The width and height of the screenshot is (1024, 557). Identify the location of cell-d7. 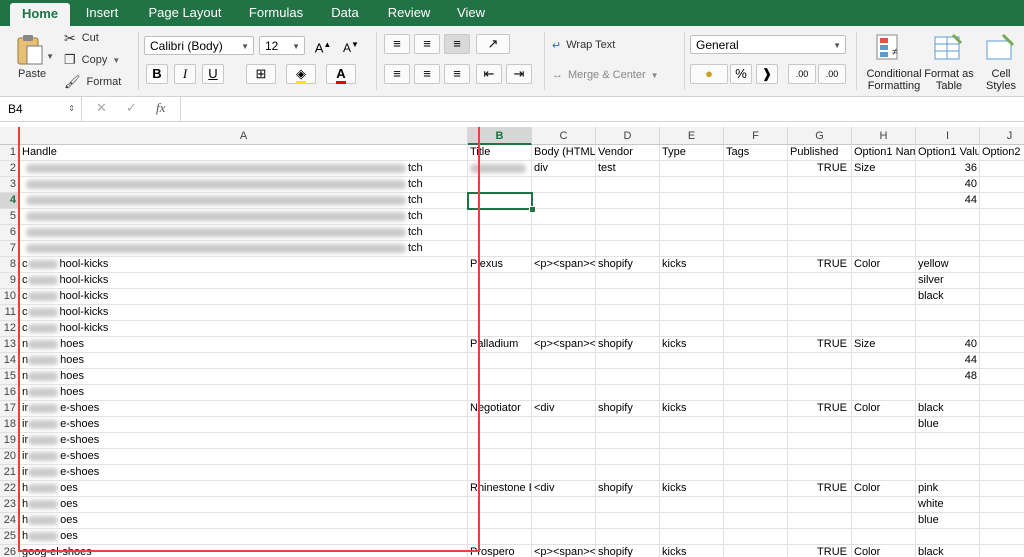
(628, 249).